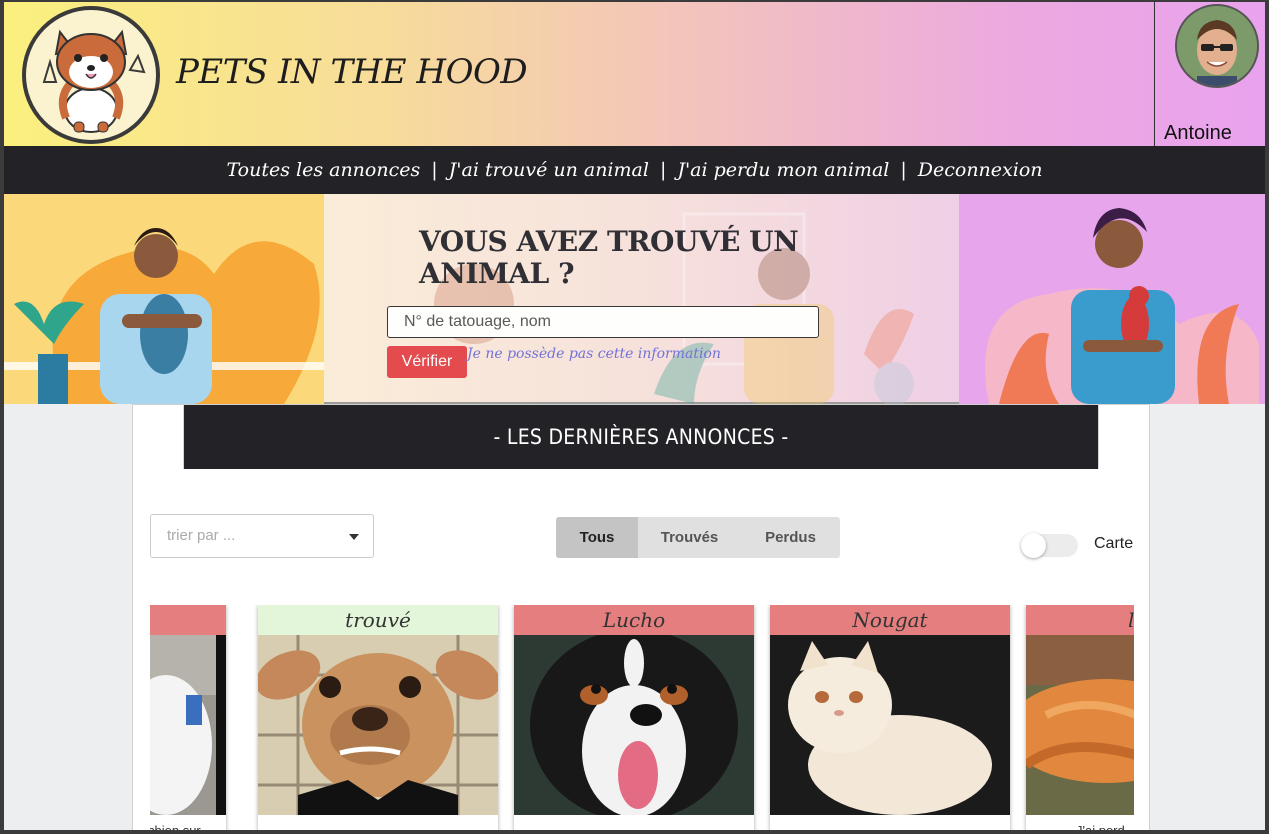  Describe the element at coordinates (1033, 545) in the screenshot. I see `toggle-knob` at that location.